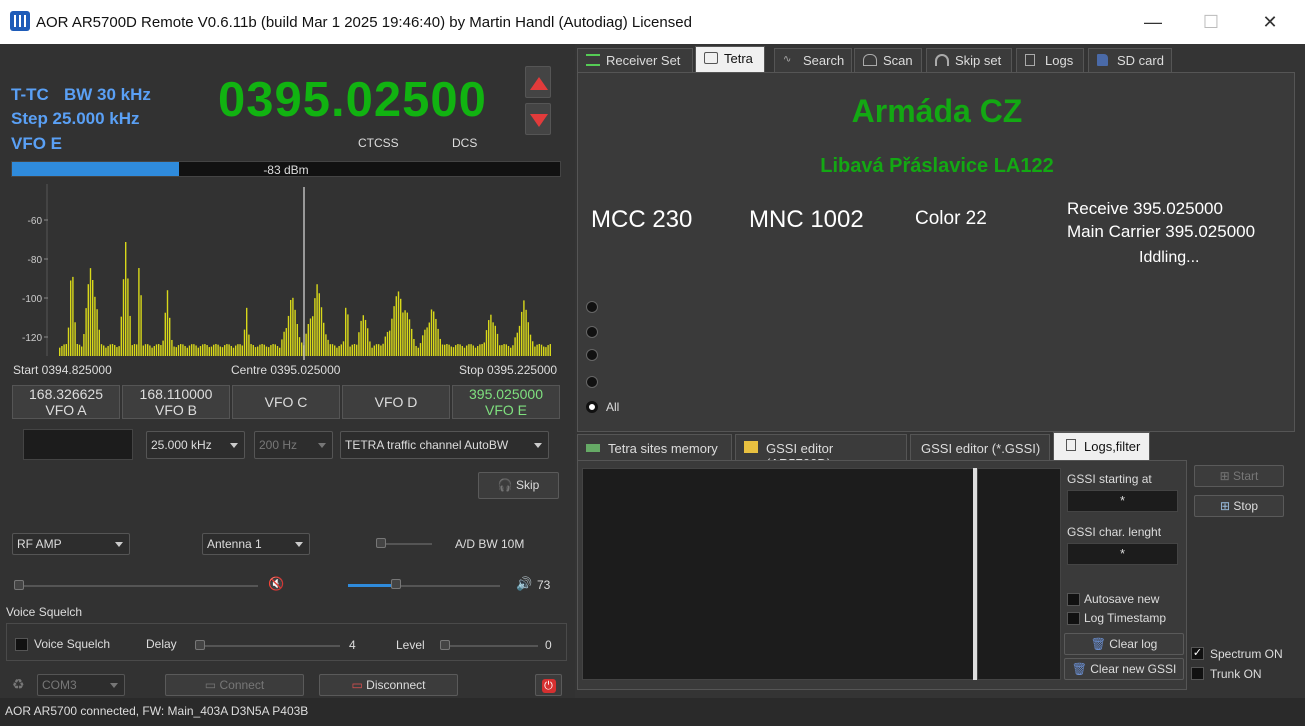 This screenshot has height=726, width=1305. I want to click on tab-gssi-editor-ar5700d: GSSI editor (AR5700D), so click(821, 452).